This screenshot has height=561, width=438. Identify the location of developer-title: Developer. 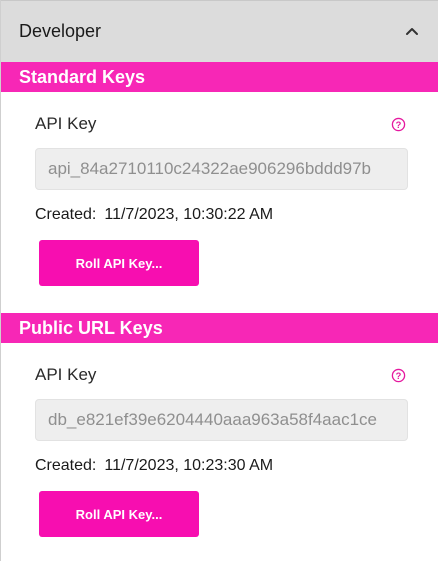
(60, 31).